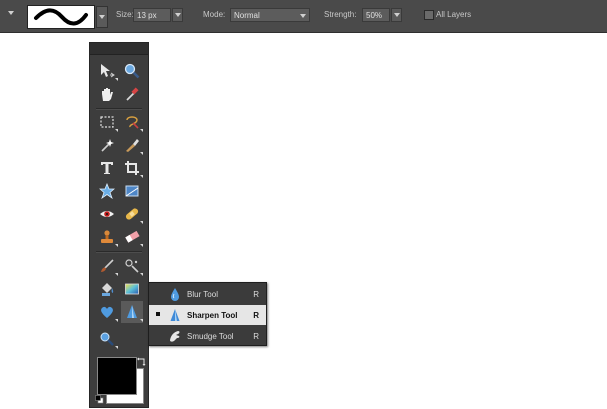  What do you see at coordinates (175, 336) in the screenshot?
I see `smudge-finger-icon` at bounding box center [175, 336].